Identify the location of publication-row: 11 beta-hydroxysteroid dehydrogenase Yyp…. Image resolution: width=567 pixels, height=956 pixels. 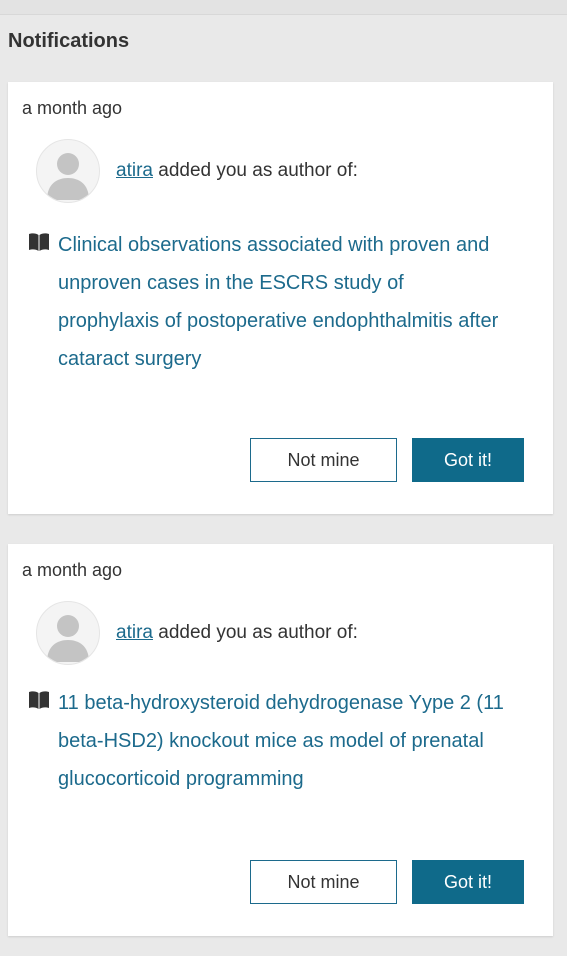
(268, 741).